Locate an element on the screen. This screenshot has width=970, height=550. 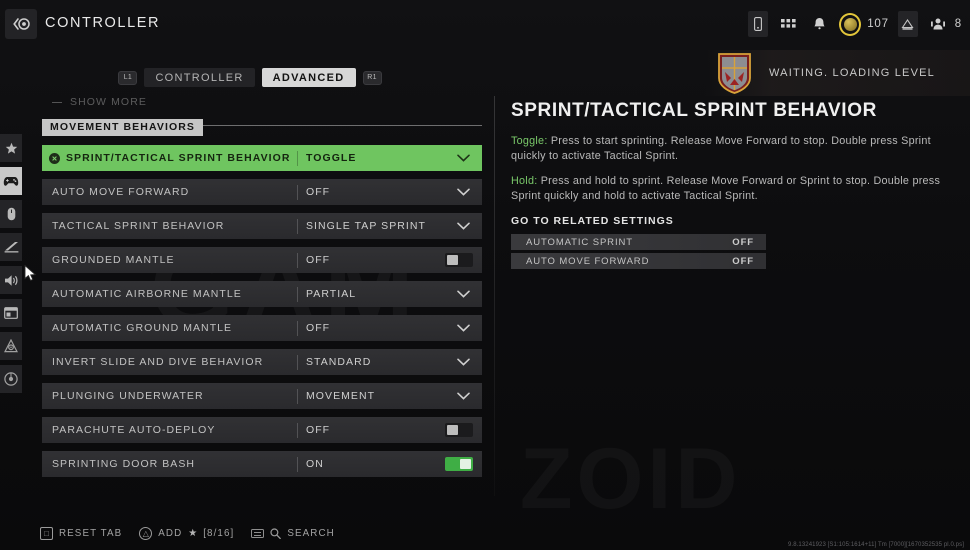
sidebar-item-mouse-keyboard is located at coordinates (11, 214).